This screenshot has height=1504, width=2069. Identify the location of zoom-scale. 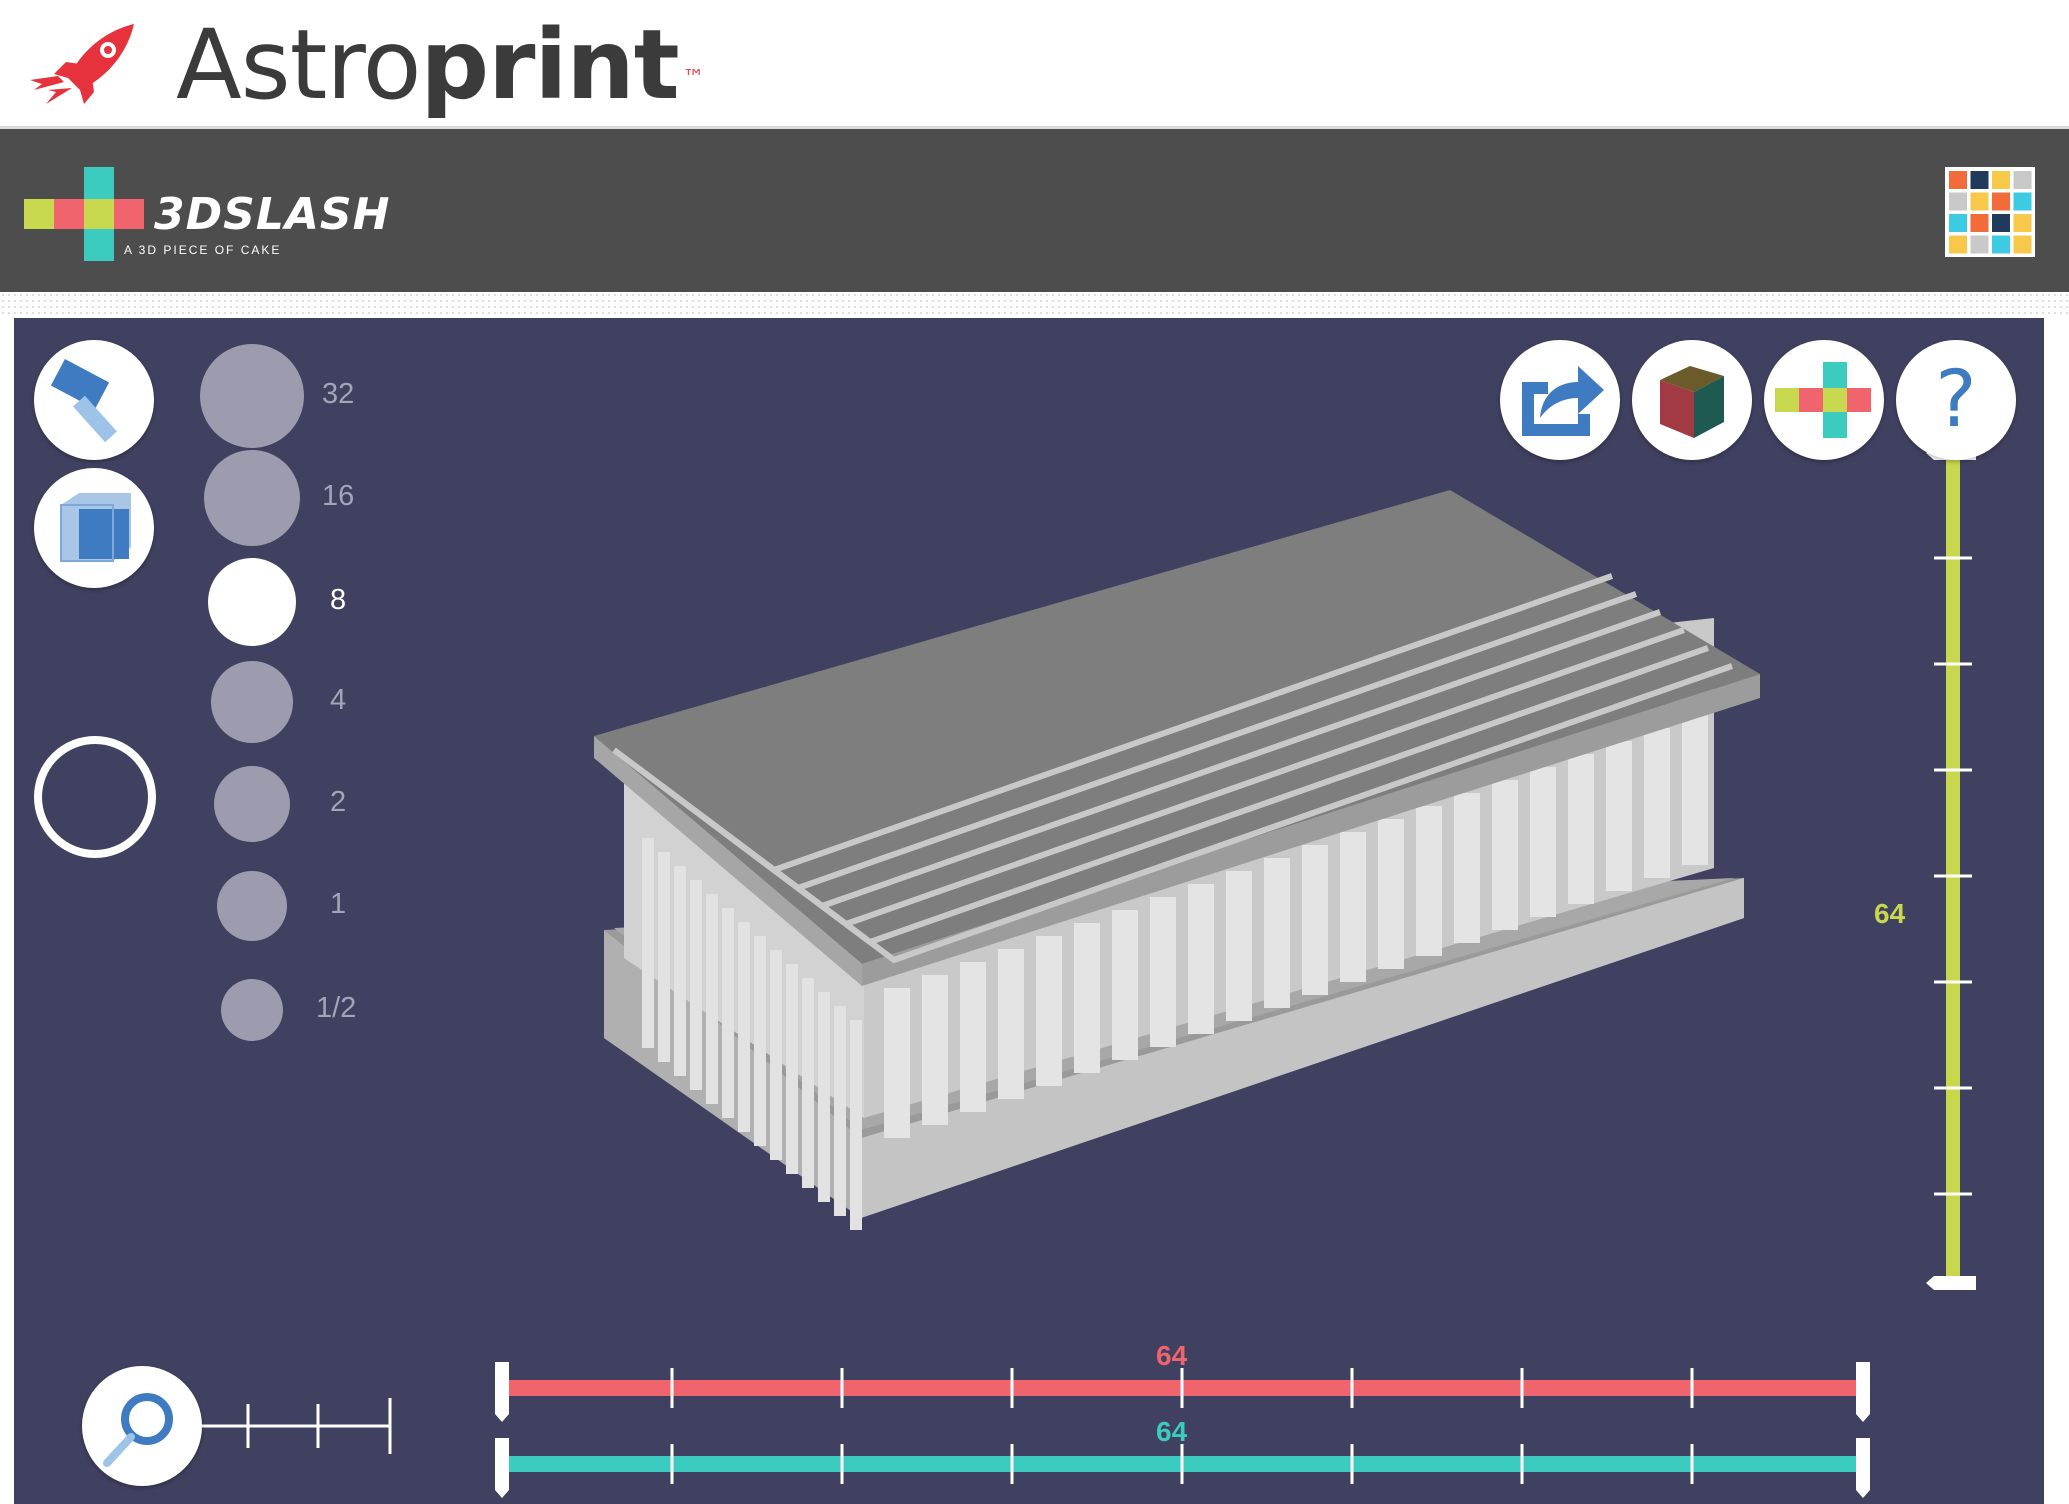
(293, 1426).